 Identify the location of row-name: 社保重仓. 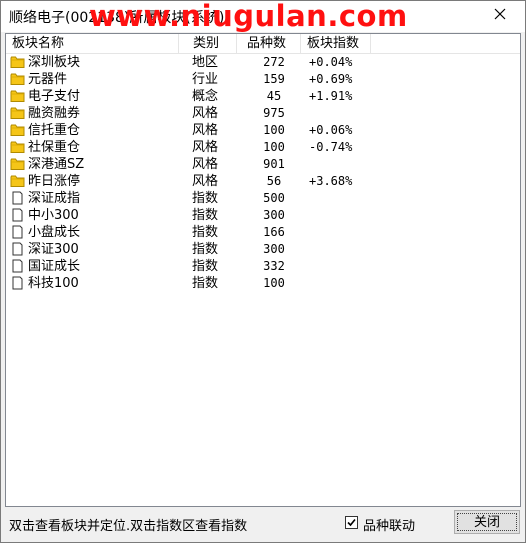
(54, 147).